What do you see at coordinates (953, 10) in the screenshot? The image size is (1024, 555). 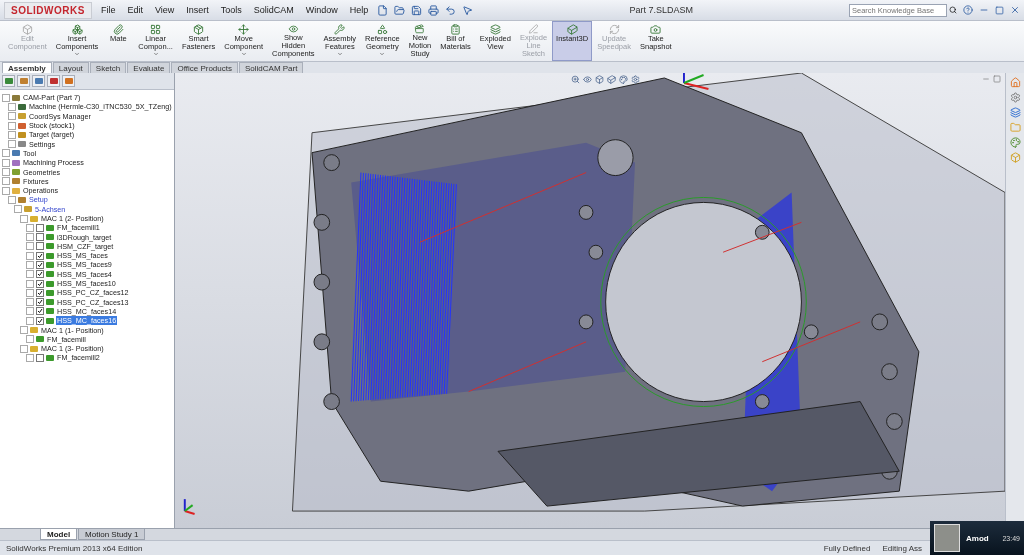 I see `search-icon` at bounding box center [953, 10].